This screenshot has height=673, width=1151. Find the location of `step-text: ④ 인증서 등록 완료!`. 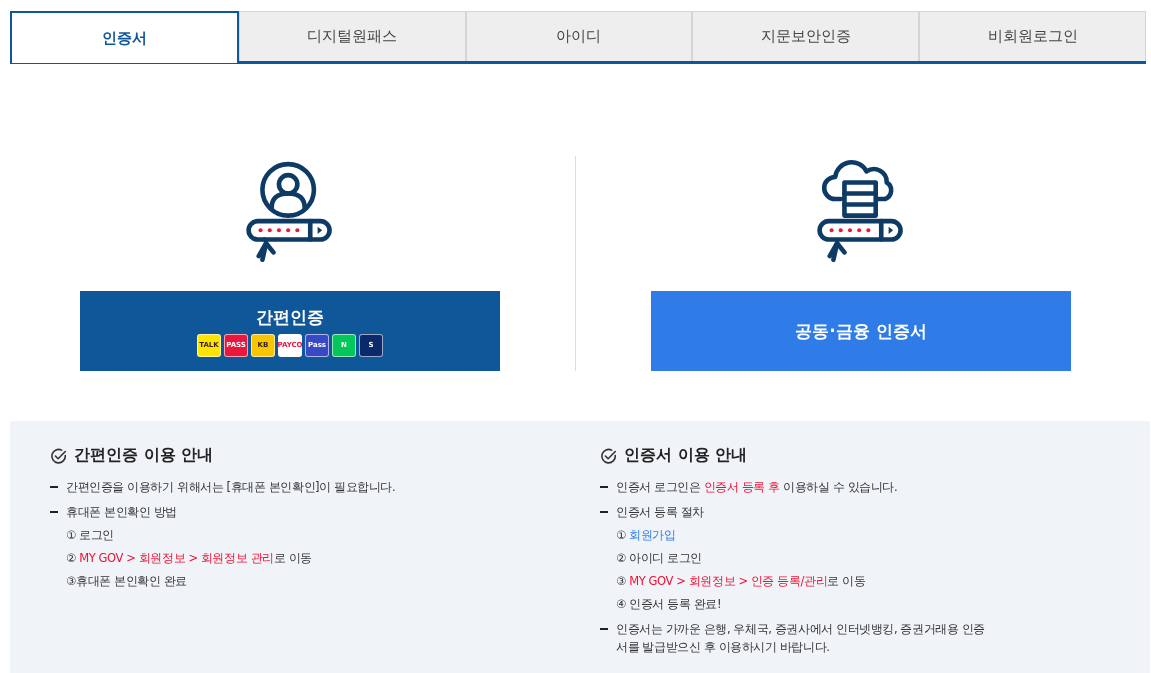

step-text: ④ 인증서 등록 완료! is located at coordinates (669, 604).